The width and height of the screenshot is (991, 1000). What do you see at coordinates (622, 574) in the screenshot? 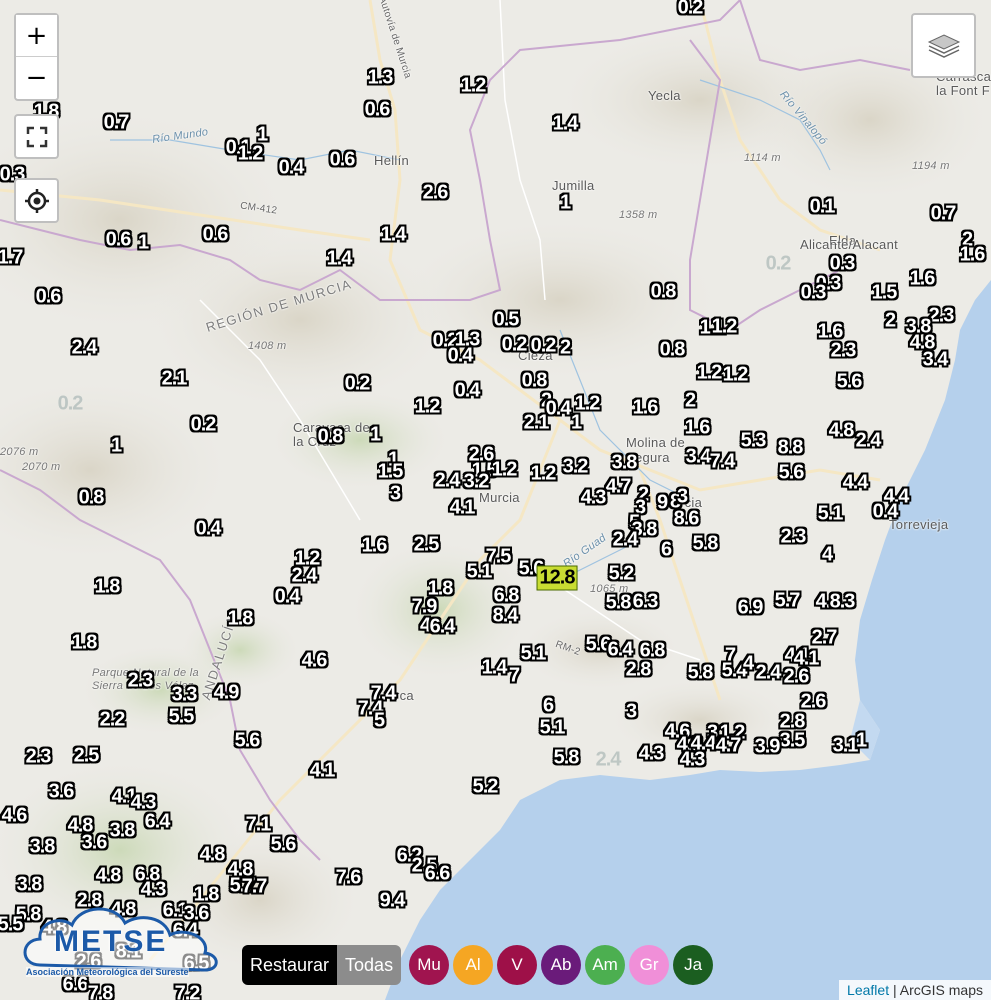
I see `precip-value: 5.2` at bounding box center [622, 574].